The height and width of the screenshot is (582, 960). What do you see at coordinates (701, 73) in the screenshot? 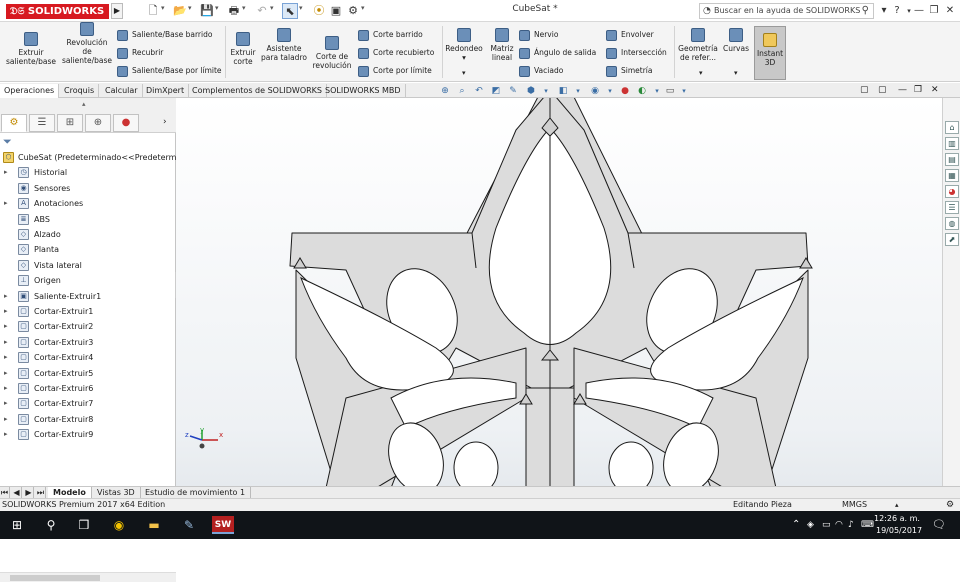
I see `reference-geometry-dropdown-icon: ▾` at bounding box center [701, 73].